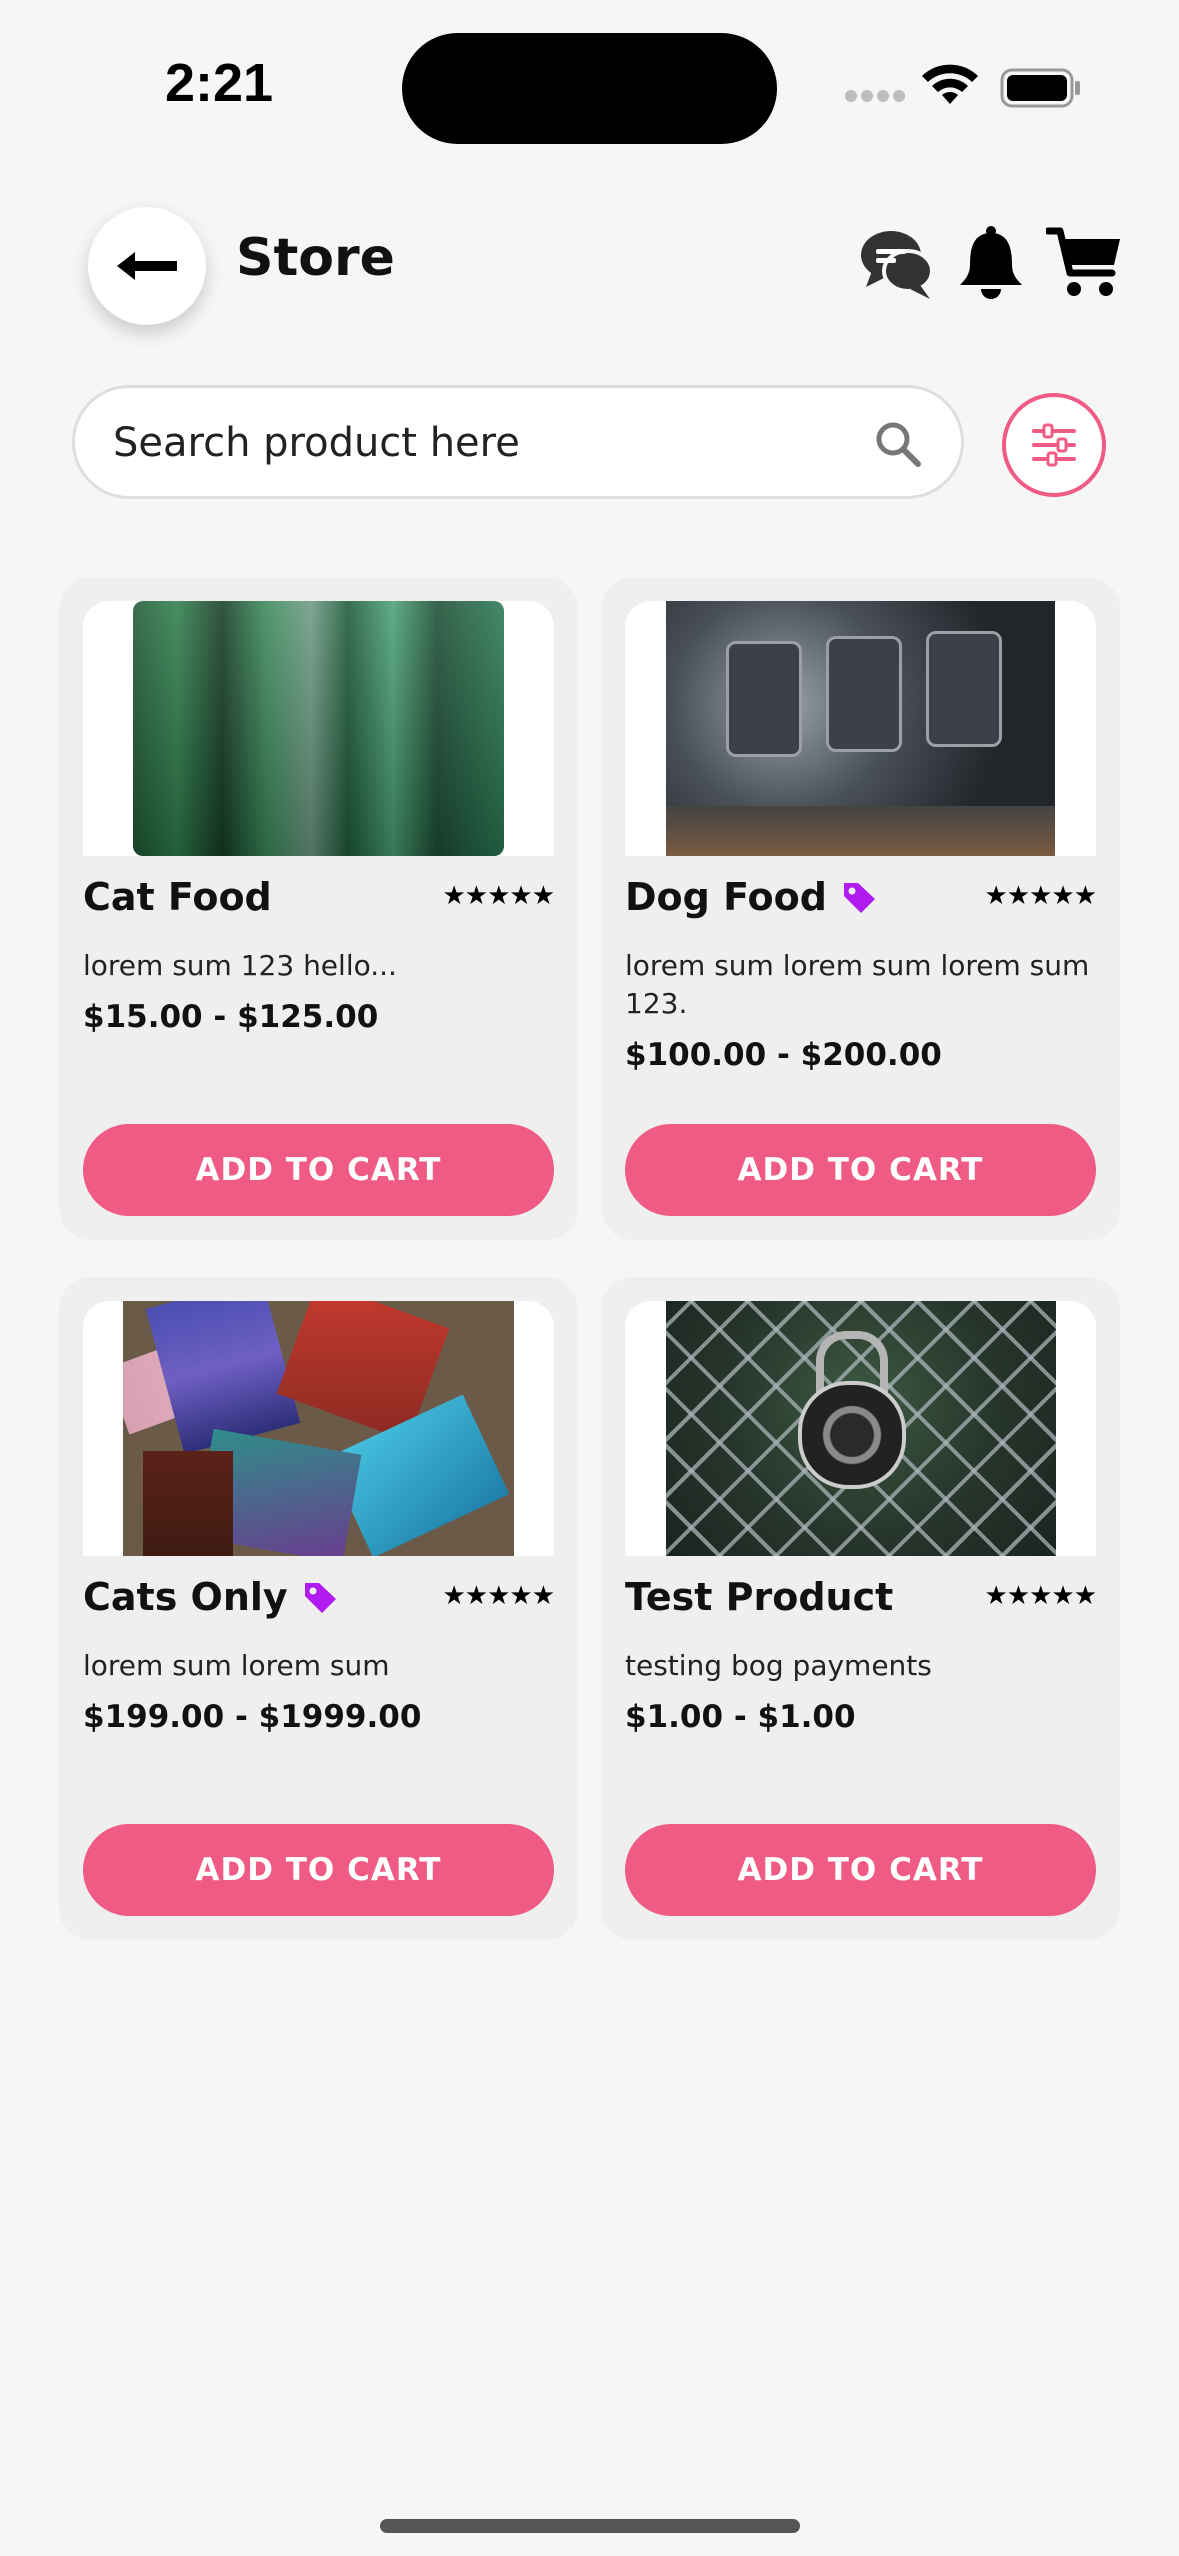 This screenshot has height=2556, width=1179. Describe the element at coordinates (857, 984) in the screenshot. I see `product-description: lorem sum lorem sum lorem sum 123.` at that location.